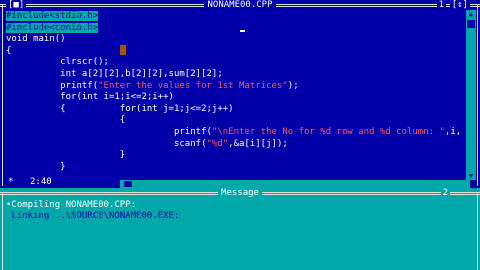 Image resolution: width=480 pixels, height=270 pixels. What do you see at coordinates (453, 131) in the screenshot?
I see `code-text: ,i,` at bounding box center [453, 131].